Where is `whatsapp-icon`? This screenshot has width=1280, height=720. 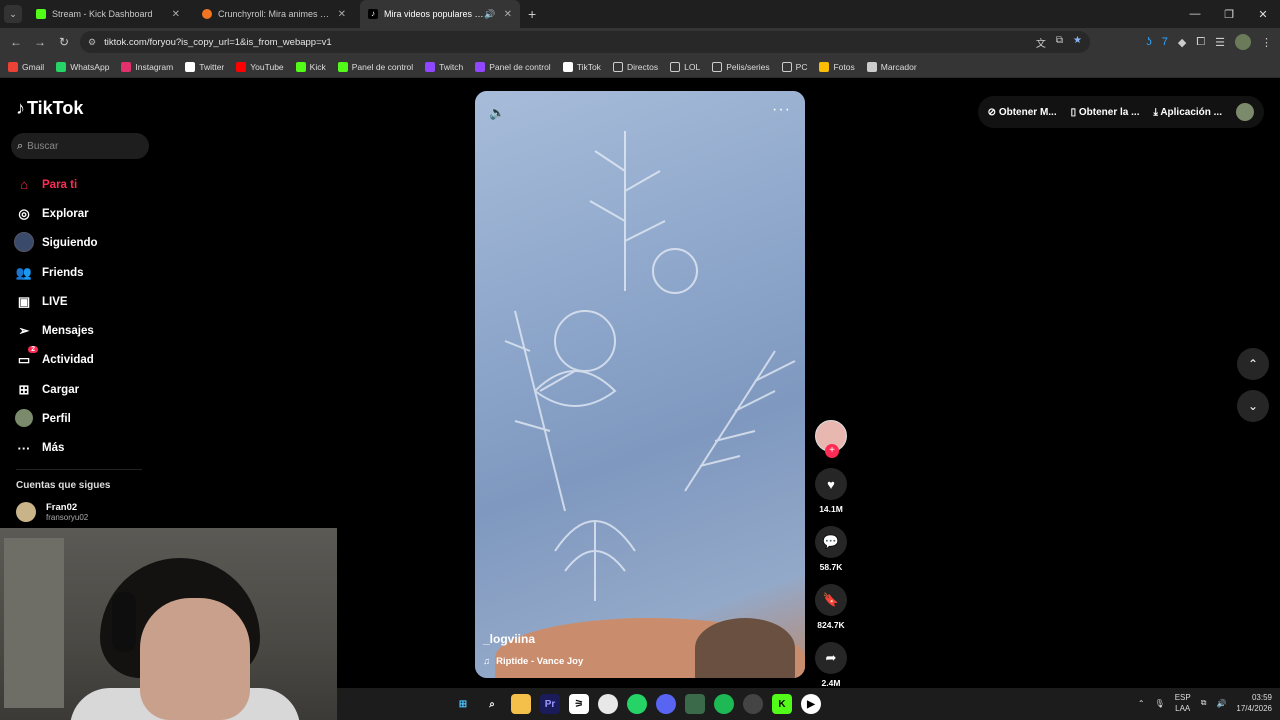 whatsapp-icon is located at coordinates (637, 704).